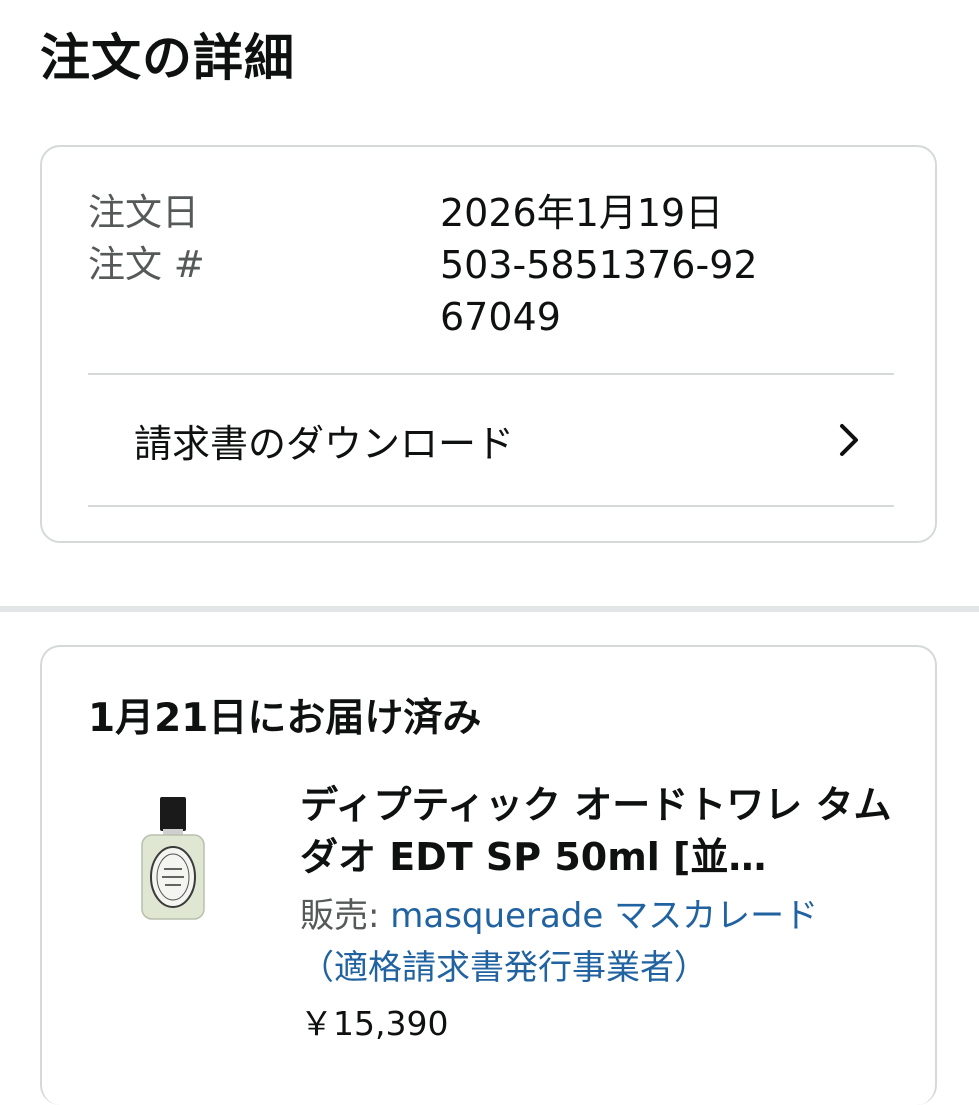 The width and height of the screenshot is (979, 1105). Describe the element at coordinates (143, 212) in the screenshot. I see `order-date-label: 注文日` at that location.